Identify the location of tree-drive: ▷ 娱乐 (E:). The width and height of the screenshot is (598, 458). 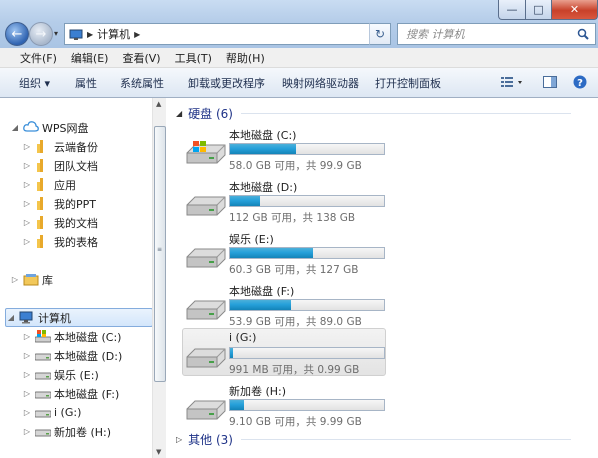
(60, 374).